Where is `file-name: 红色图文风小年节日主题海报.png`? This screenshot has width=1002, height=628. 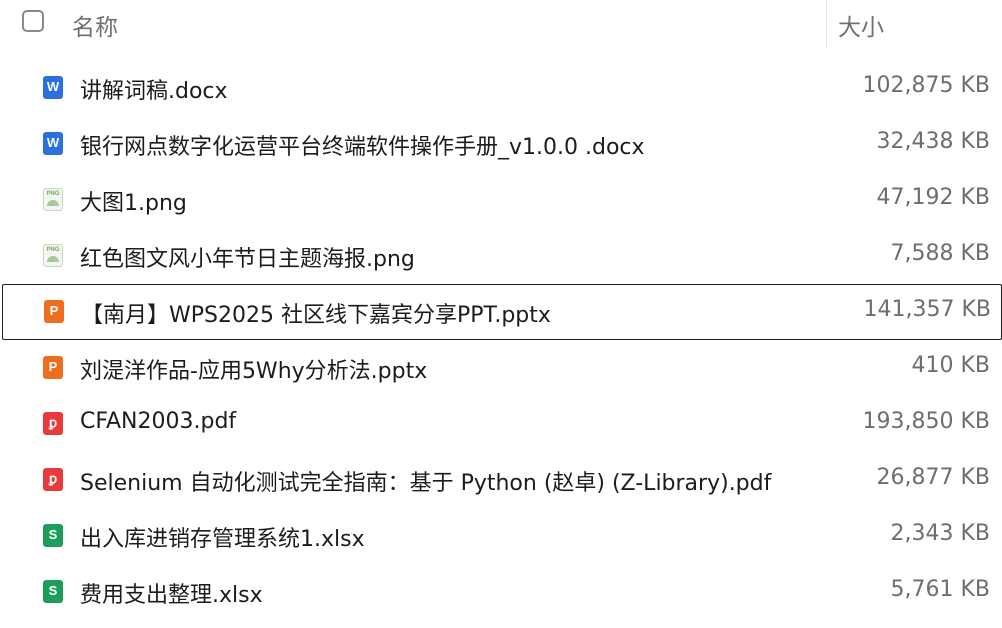 file-name: 红色图文风小年节日主题海报.png is located at coordinates (247, 257).